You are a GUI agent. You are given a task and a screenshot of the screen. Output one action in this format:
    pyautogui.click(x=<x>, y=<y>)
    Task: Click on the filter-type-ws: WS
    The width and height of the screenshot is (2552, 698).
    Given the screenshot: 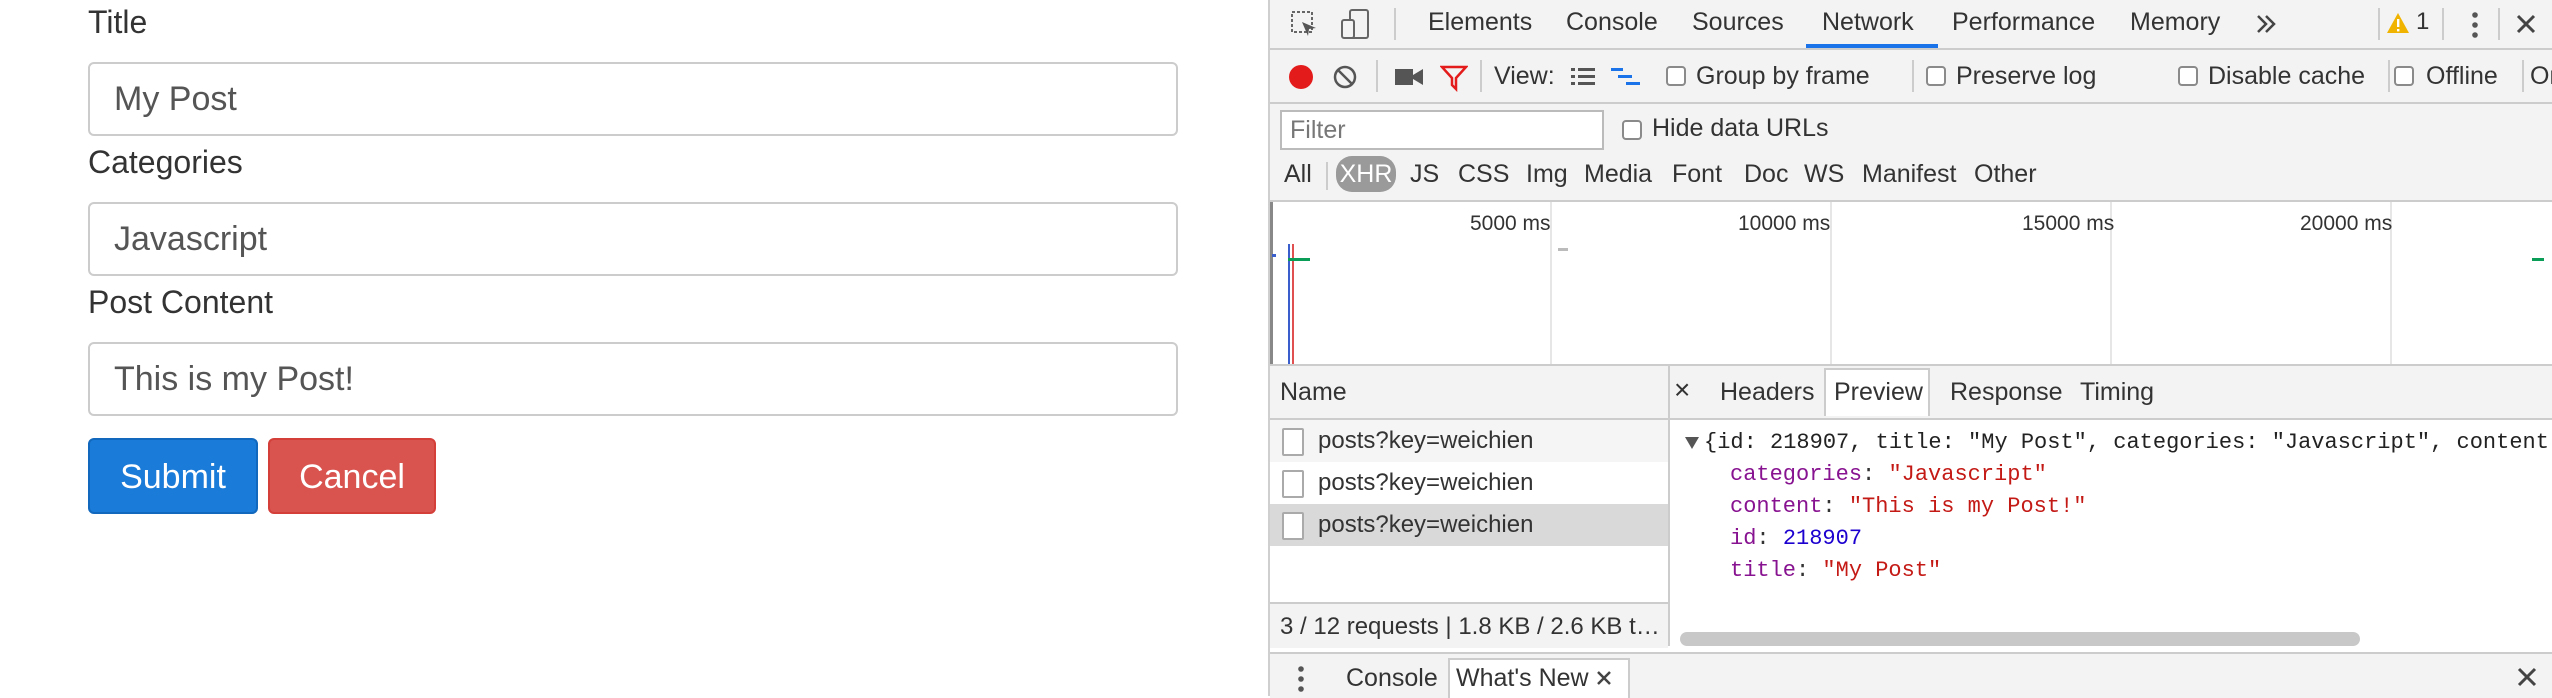 What is the action you would take?
    pyautogui.click(x=1824, y=174)
    